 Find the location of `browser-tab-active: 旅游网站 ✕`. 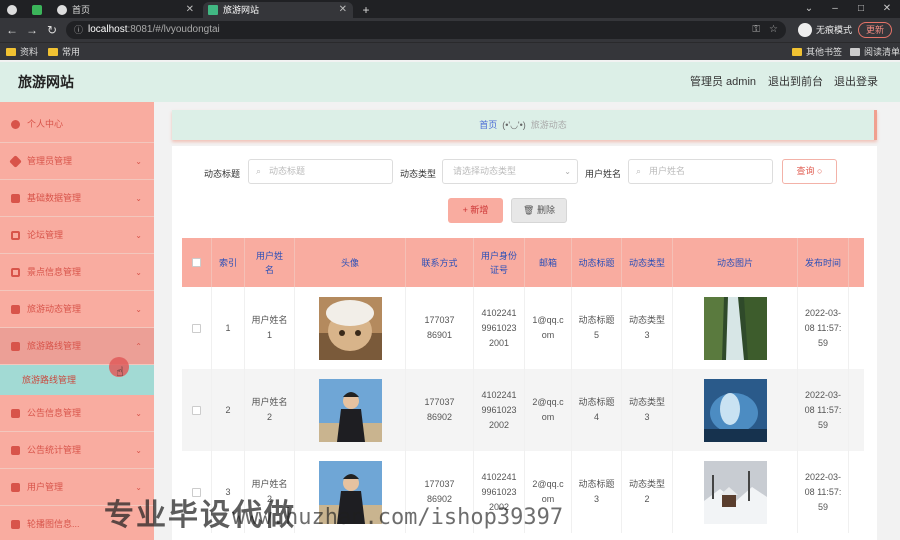

browser-tab-active: 旅游网站 ✕ is located at coordinates (278, 10).